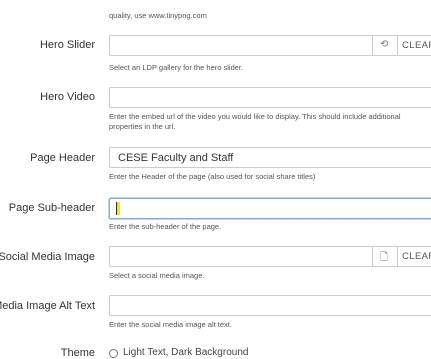 The height and width of the screenshot is (359, 431). What do you see at coordinates (384, 44) in the screenshot?
I see `gallery-icon: ⟲` at bounding box center [384, 44].